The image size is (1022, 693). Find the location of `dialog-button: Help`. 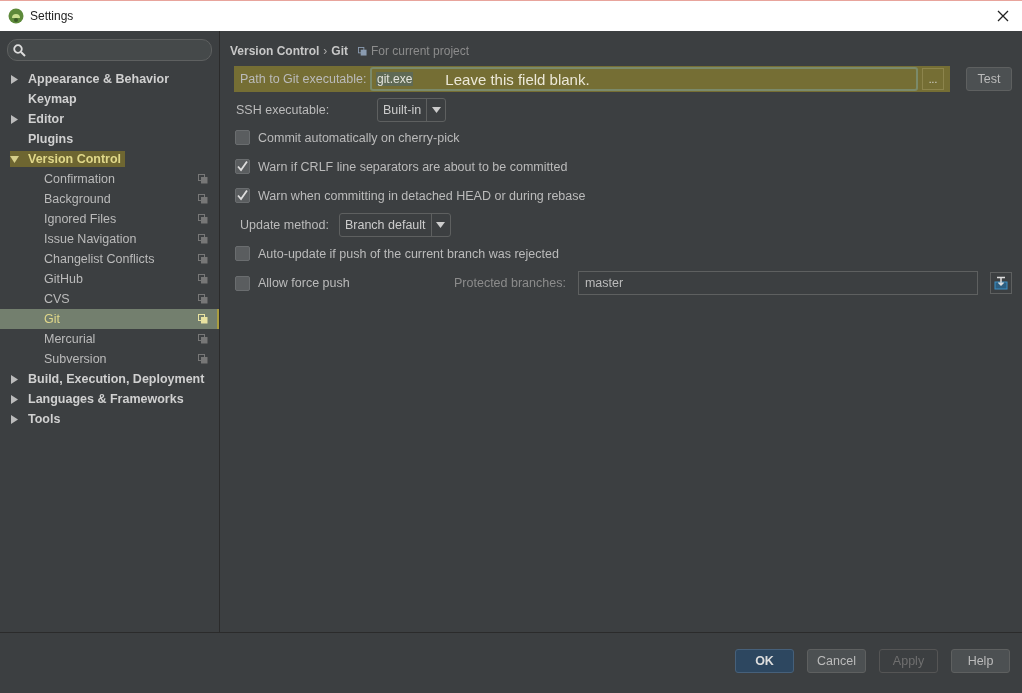

dialog-button: Help is located at coordinates (980, 661).